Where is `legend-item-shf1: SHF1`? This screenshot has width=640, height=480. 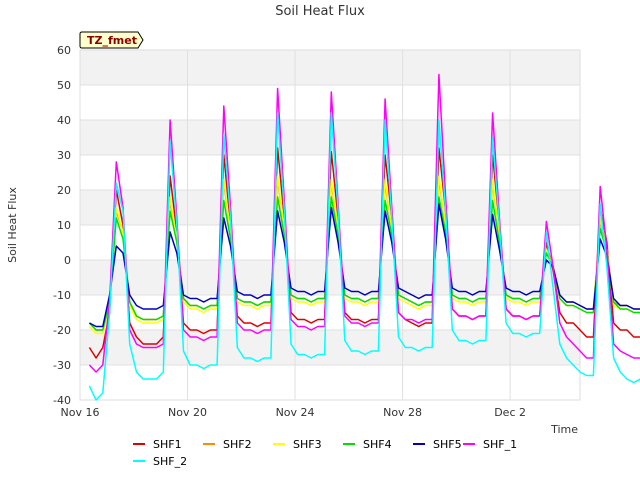 legend-item-shf1: SHF1 is located at coordinates (157, 444).